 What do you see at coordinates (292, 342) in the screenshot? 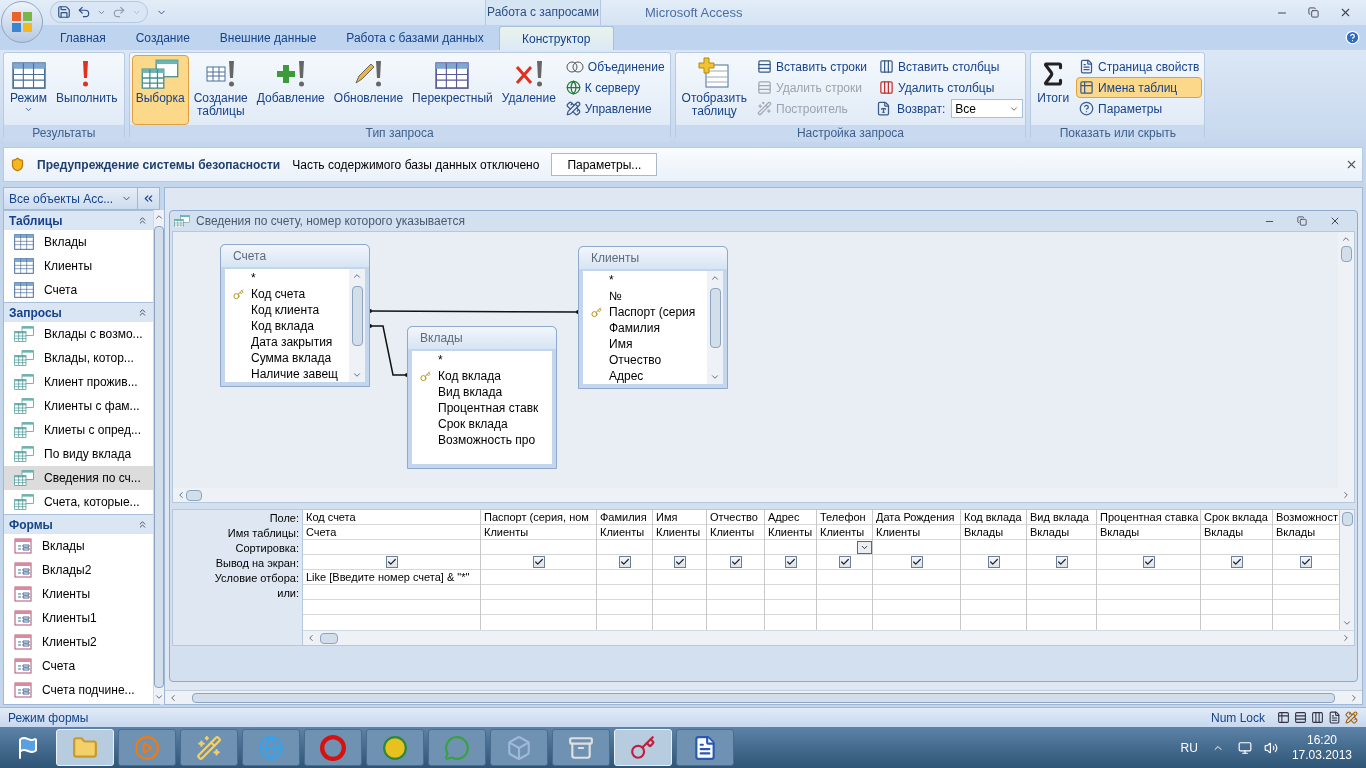
I see `field-name: Дата закрытия` at bounding box center [292, 342].